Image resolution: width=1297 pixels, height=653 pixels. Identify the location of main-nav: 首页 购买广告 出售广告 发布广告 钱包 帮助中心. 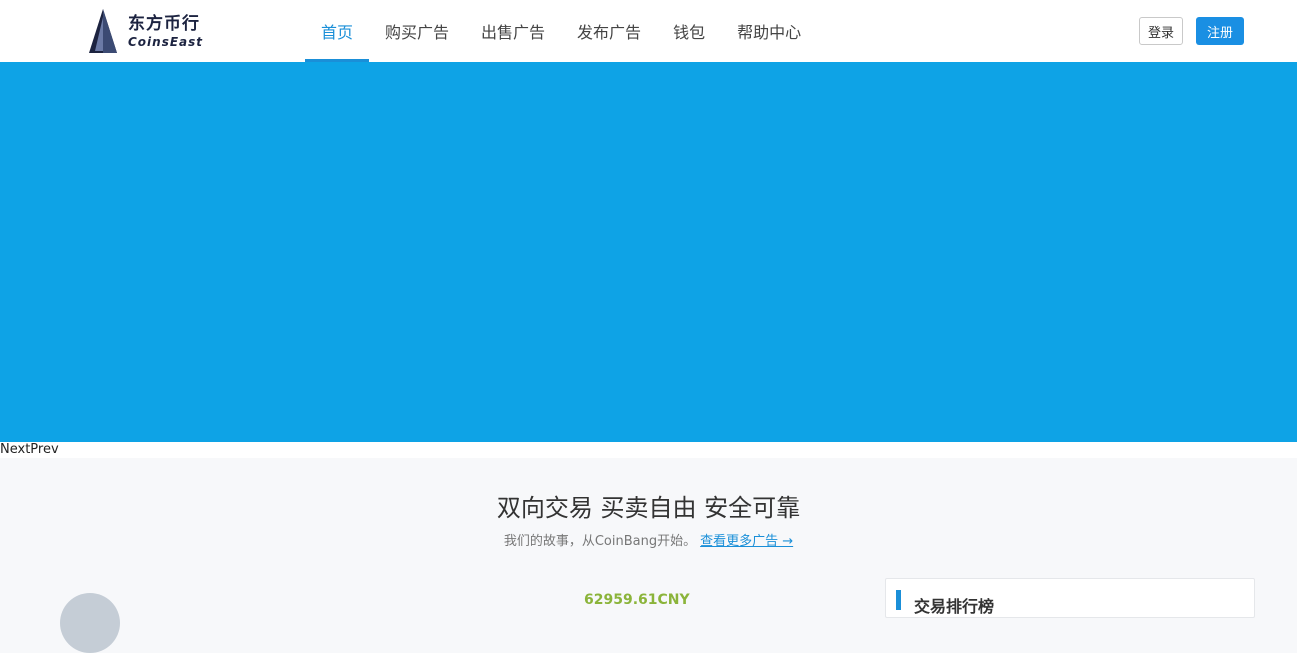
(561, 31).